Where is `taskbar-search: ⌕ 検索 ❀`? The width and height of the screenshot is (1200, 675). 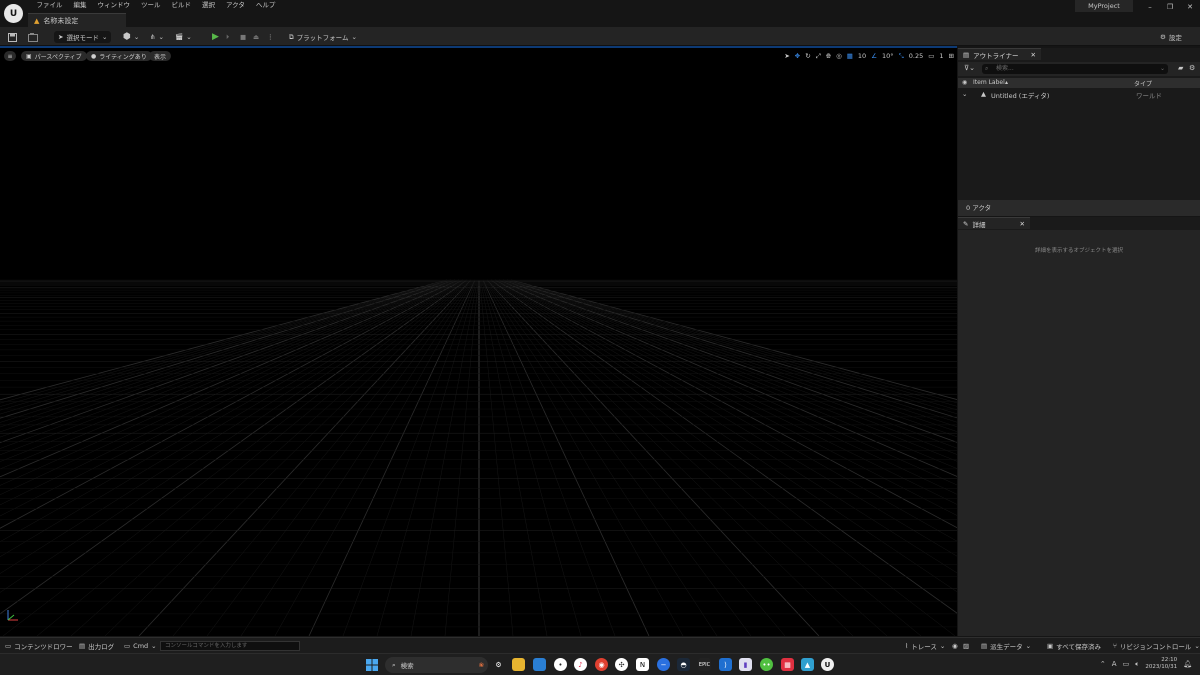
taskbar-search: ⌕ 検索 ❀ is located at coordinates (436, 665).